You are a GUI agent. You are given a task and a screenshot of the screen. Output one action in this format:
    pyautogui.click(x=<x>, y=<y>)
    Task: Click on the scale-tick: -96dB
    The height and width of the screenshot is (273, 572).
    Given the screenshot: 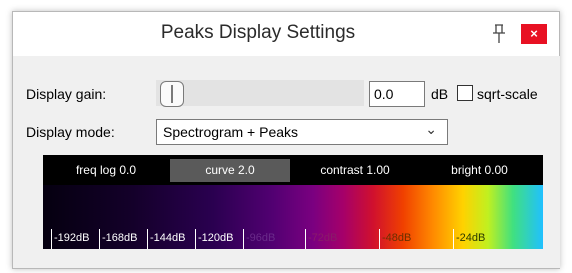 What is the action you would take?
    pyautogui.click(x=259, y=239)
    